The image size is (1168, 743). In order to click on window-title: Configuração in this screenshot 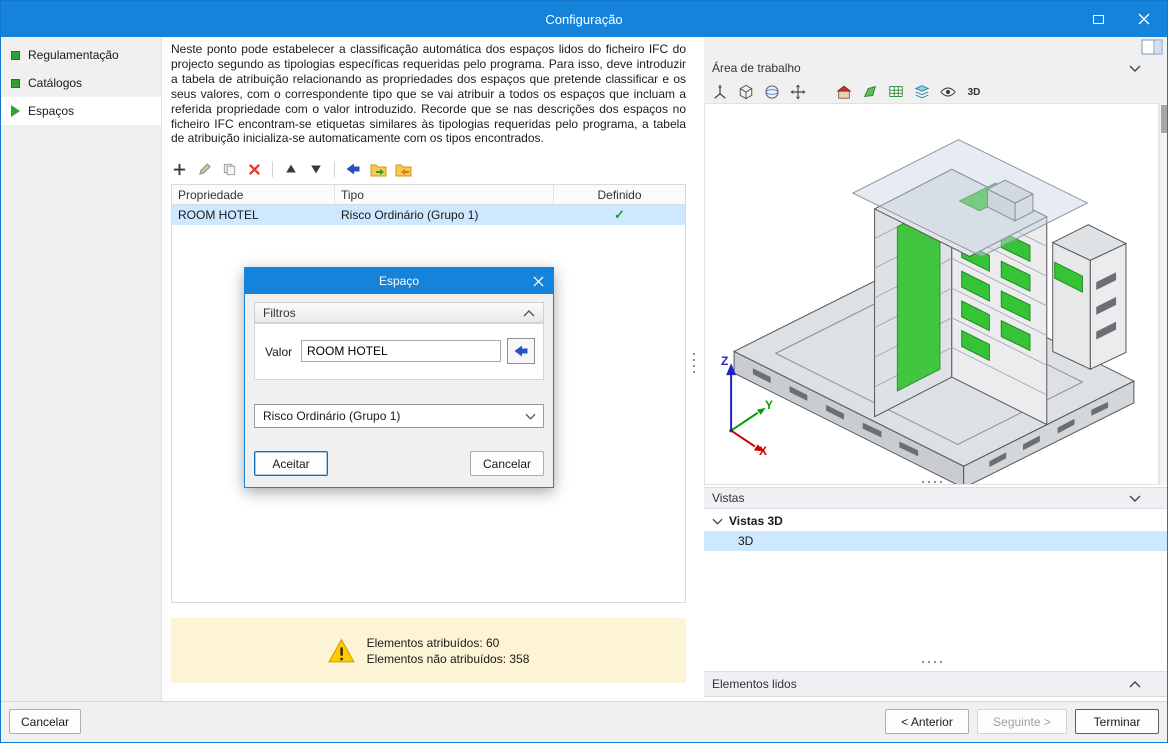, I will do `click(584, 19)`.